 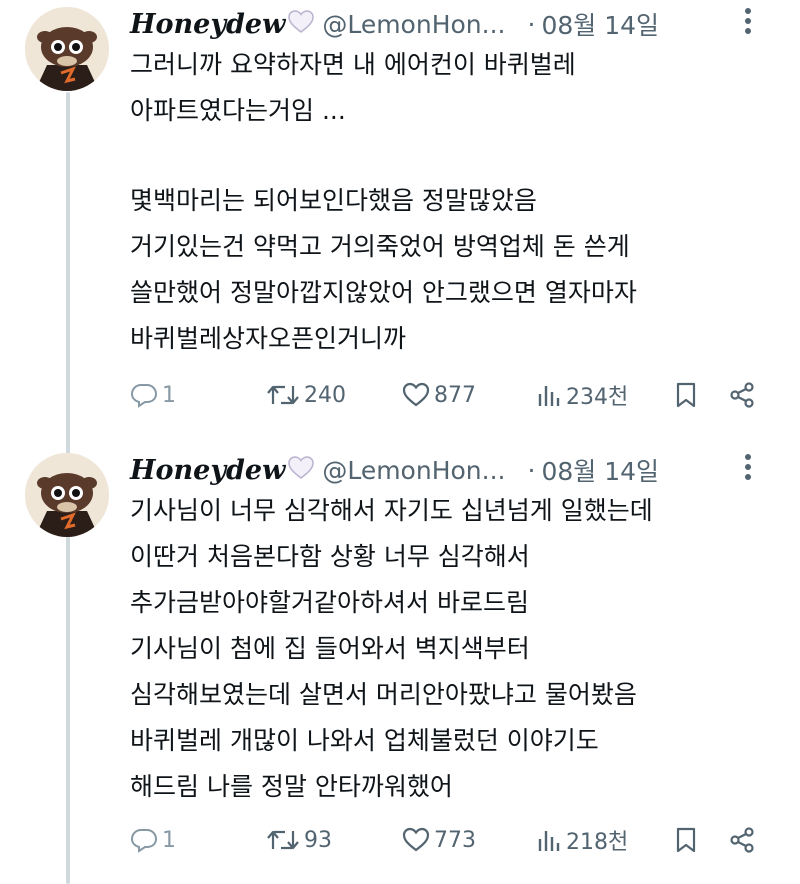 What do you see at coordinates (383, 694) in the screenshot?
I see `tweet-text-line: 심각해보였는데 살면서 머리안아팠냐고 물어봤음` at bounding box center [383, 694].